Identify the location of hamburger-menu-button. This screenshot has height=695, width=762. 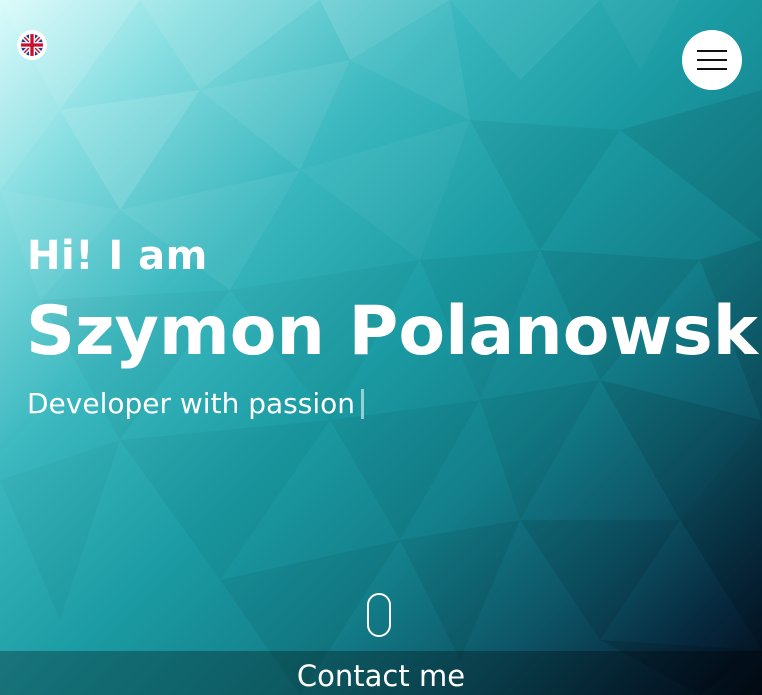
(712, 60).